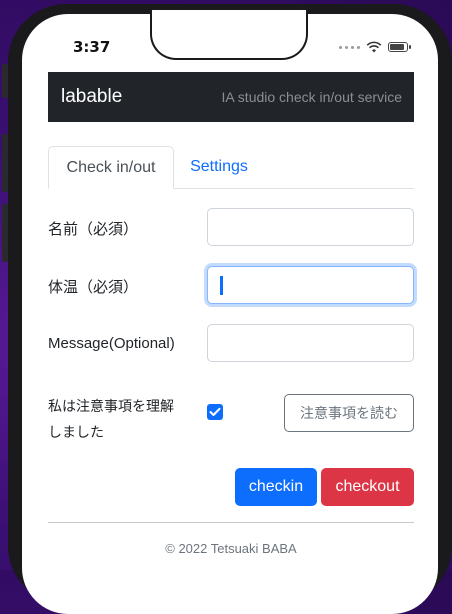 The height and width of the screenshot is (614, 452). I want to click on signal-icon, so click(349, 47).